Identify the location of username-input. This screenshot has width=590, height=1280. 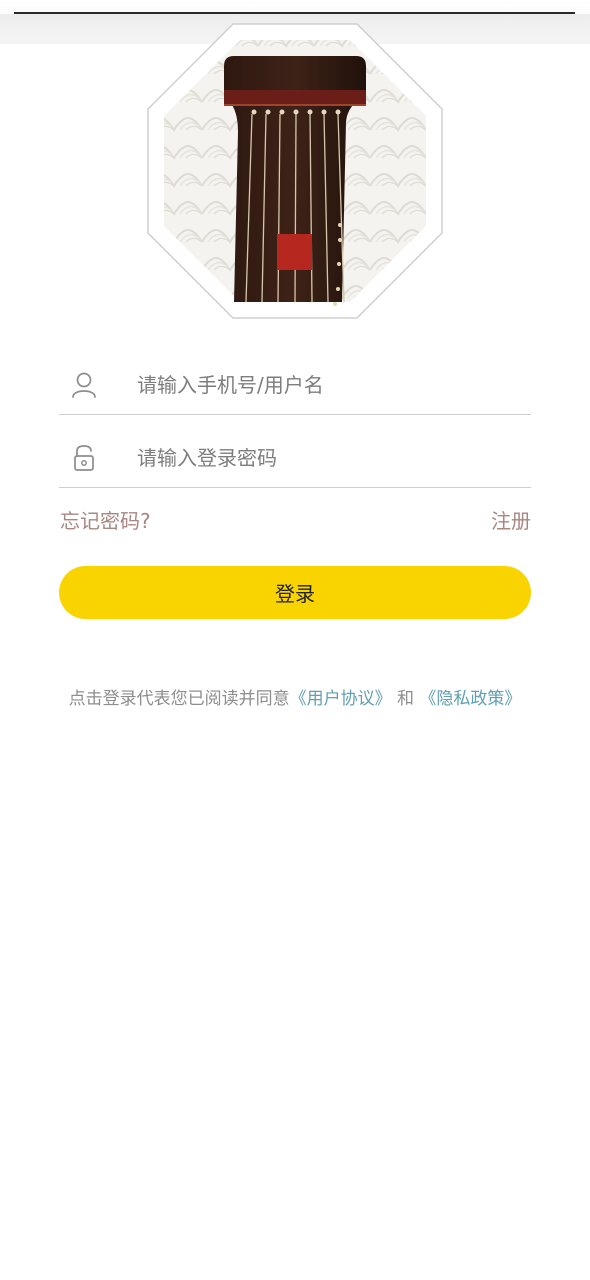
(327, 385).